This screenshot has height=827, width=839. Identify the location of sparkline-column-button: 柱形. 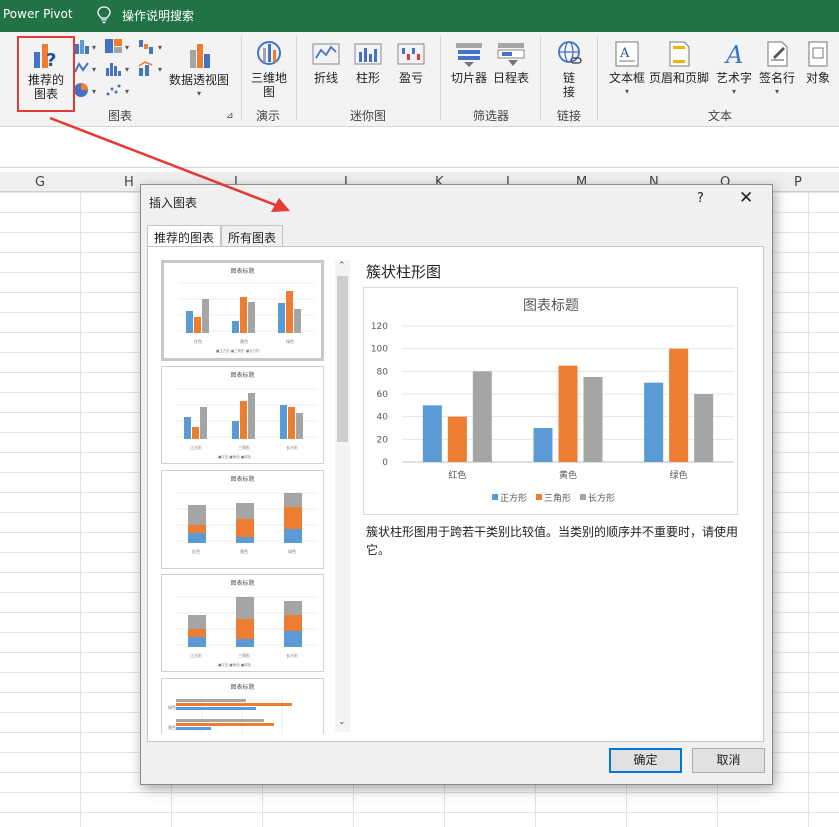
(368, 62).